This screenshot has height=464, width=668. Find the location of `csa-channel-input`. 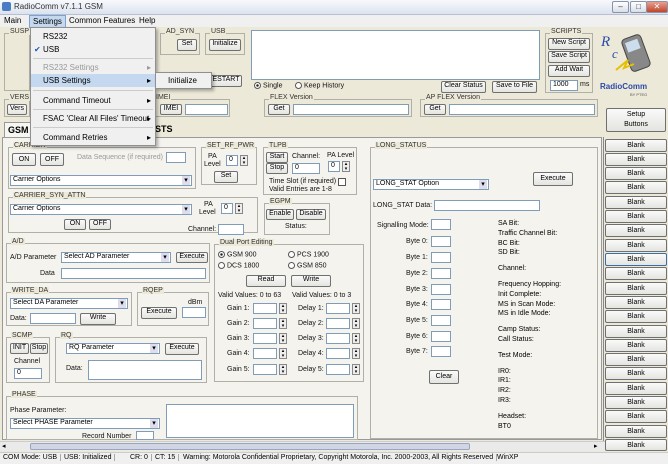

csa-channel-input is located at coordinates (231, 229).